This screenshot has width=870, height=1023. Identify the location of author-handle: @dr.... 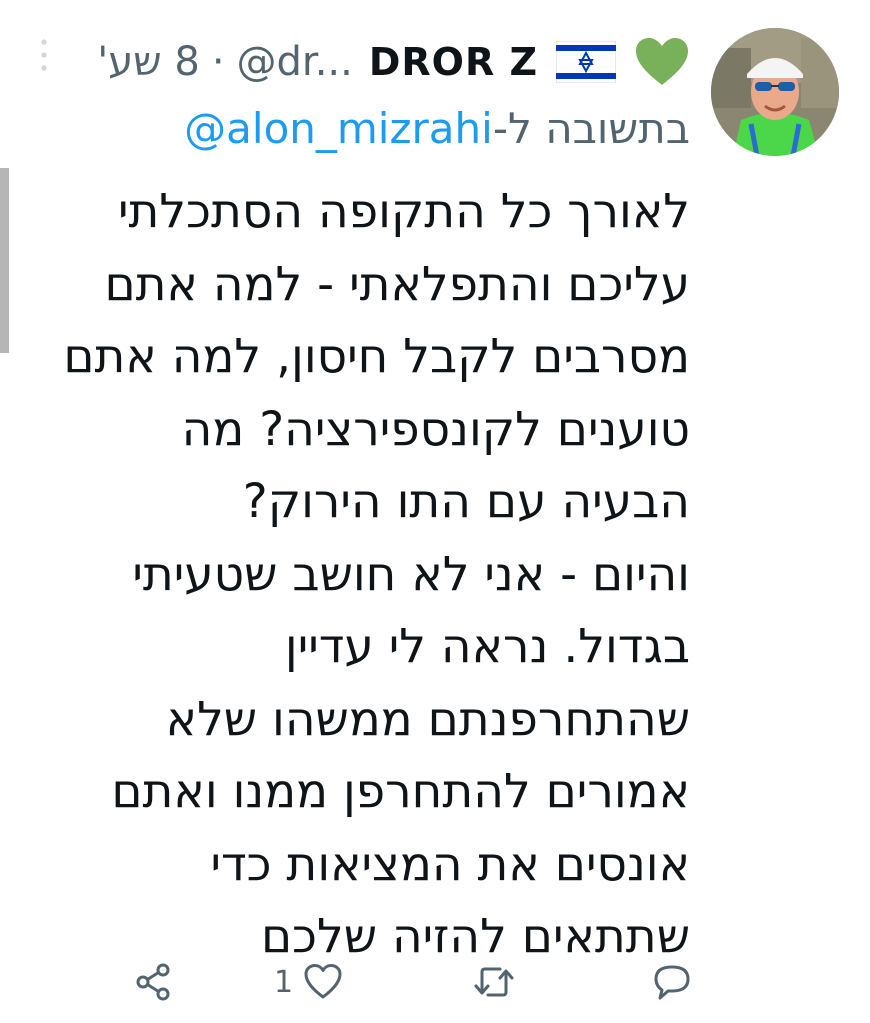
(295, 62).